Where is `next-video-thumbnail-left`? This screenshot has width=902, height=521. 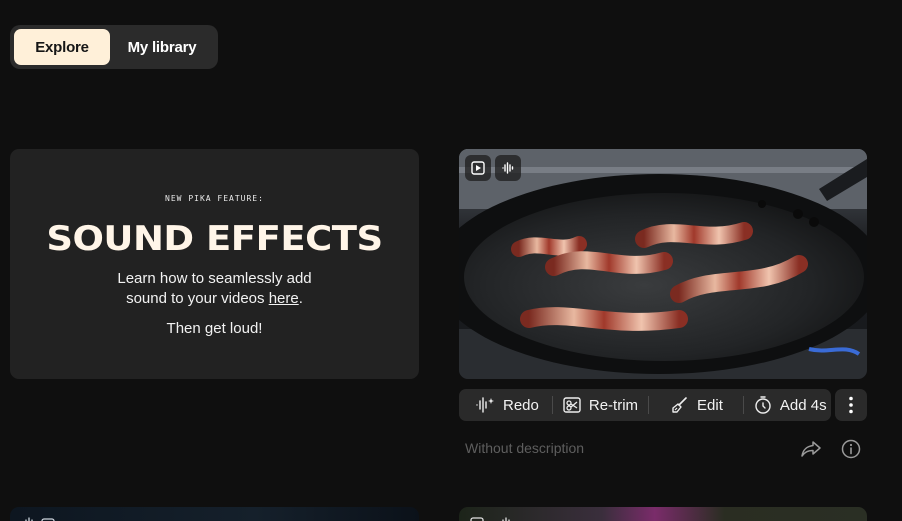
next-video-thumbnail-left is located at coordinates (214, 514).